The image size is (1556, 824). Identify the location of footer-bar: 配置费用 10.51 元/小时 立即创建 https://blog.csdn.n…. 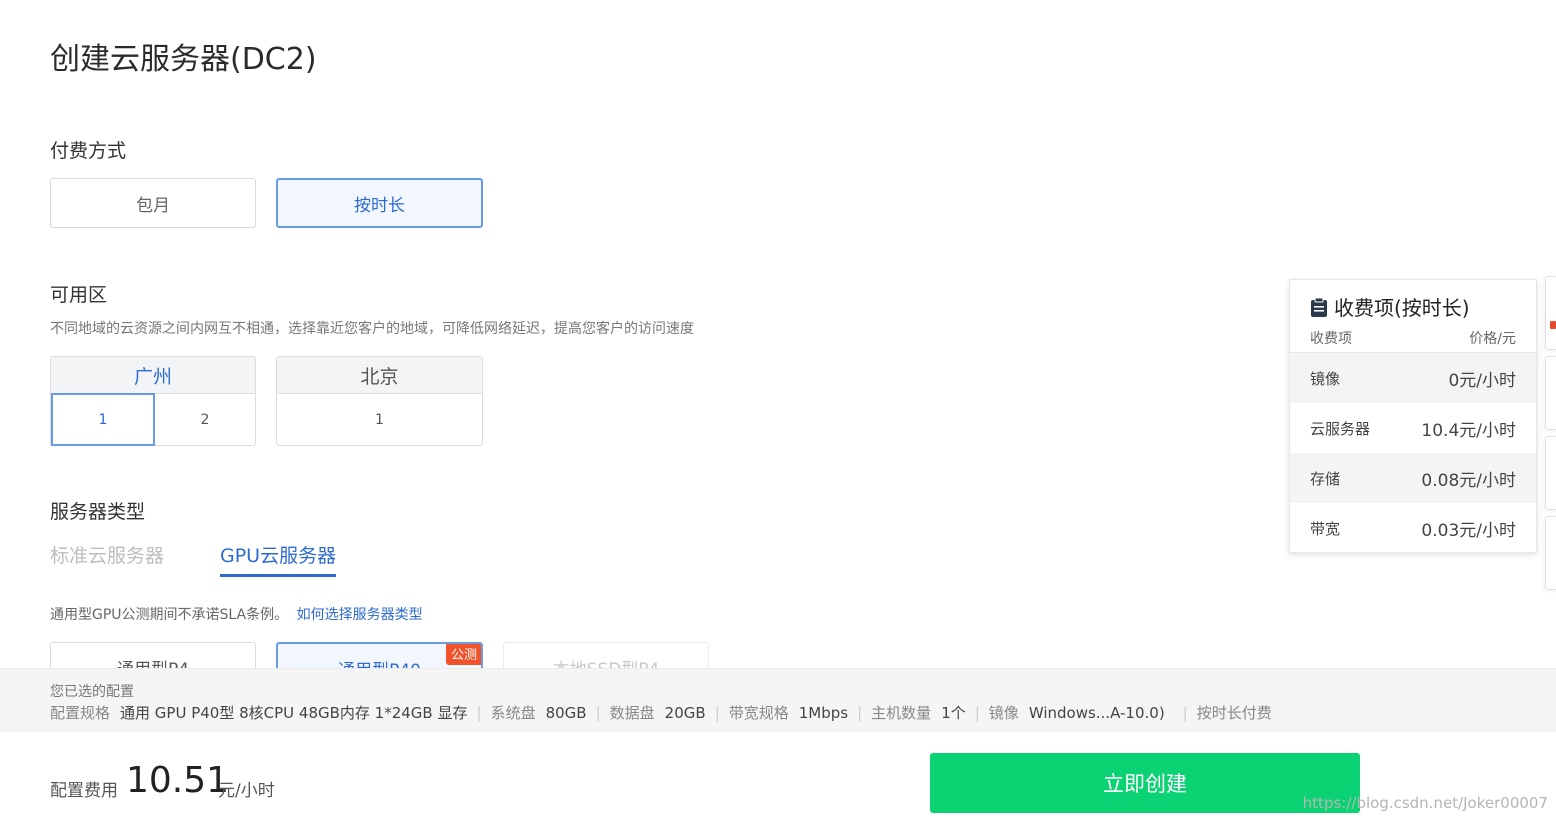
(778, 778).